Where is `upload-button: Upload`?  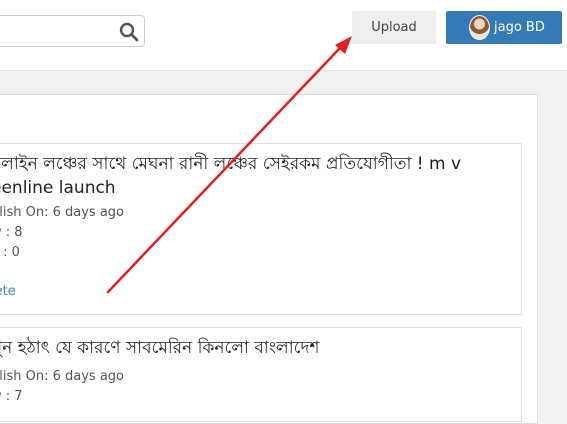
upload-button: Upload is located at coordinates (394, 27).